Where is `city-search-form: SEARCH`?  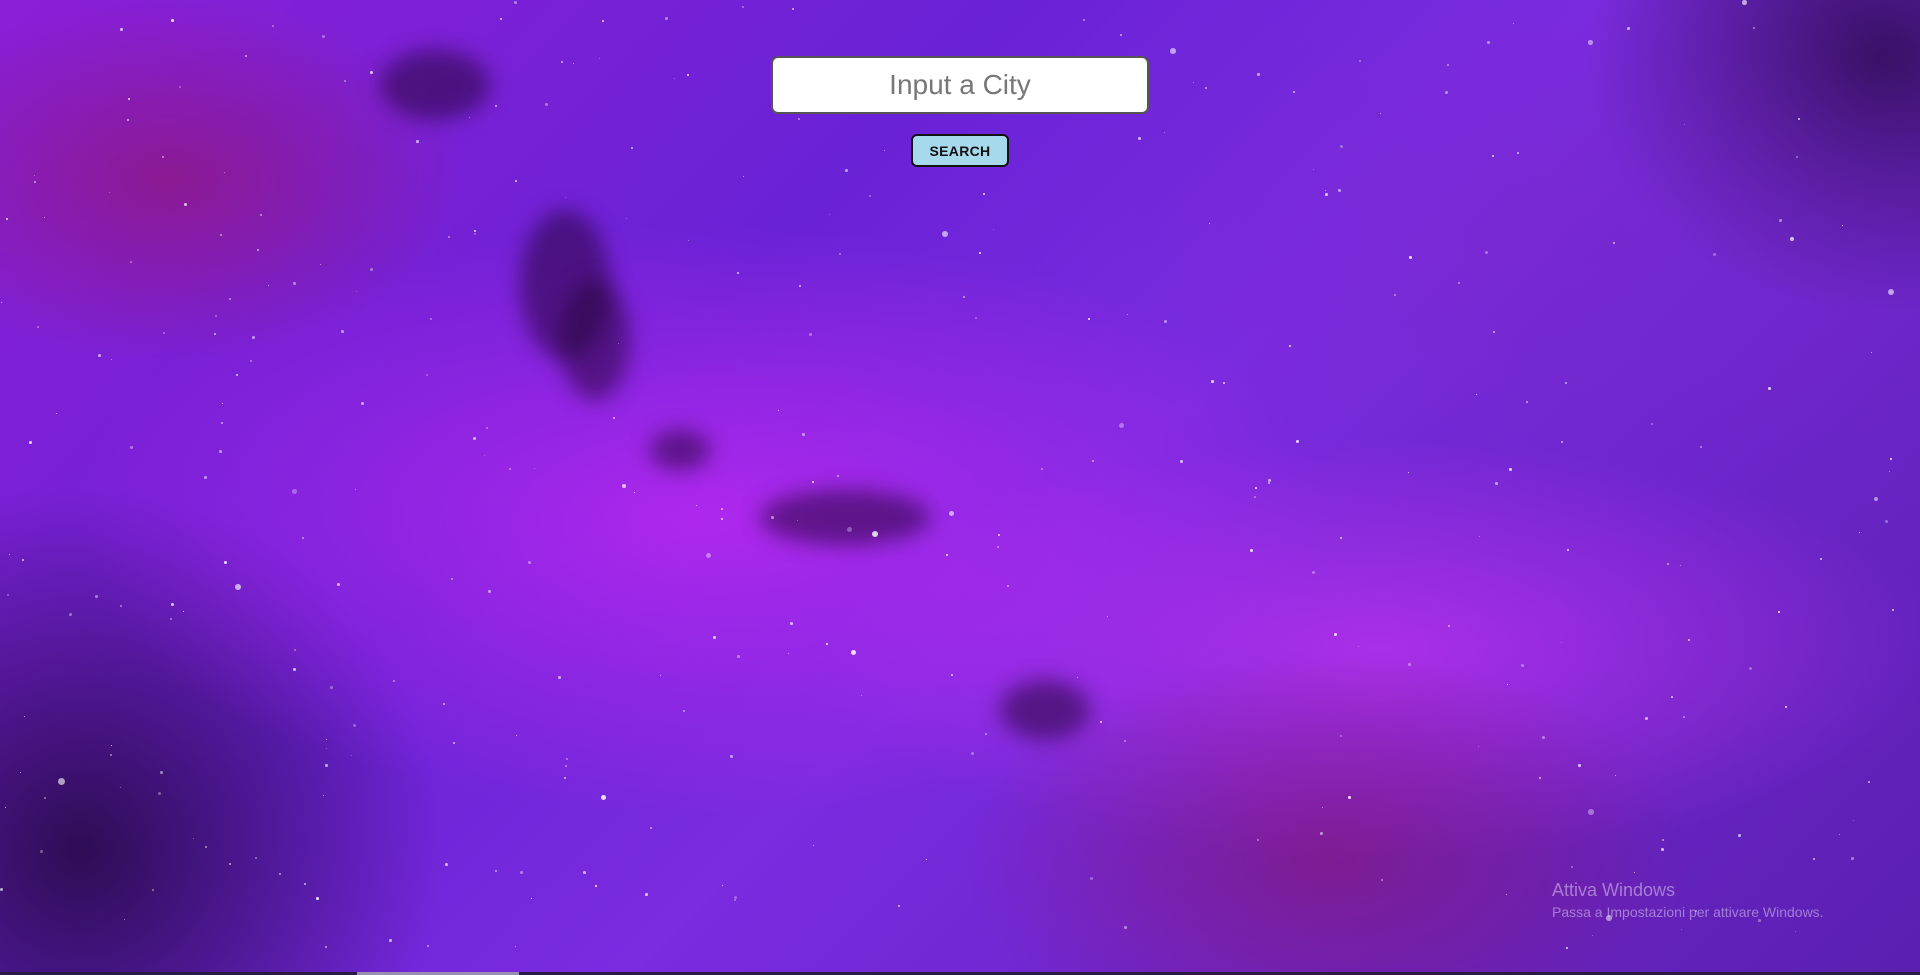 city-search-form: SEARCH is located at coordinates (960, 111).